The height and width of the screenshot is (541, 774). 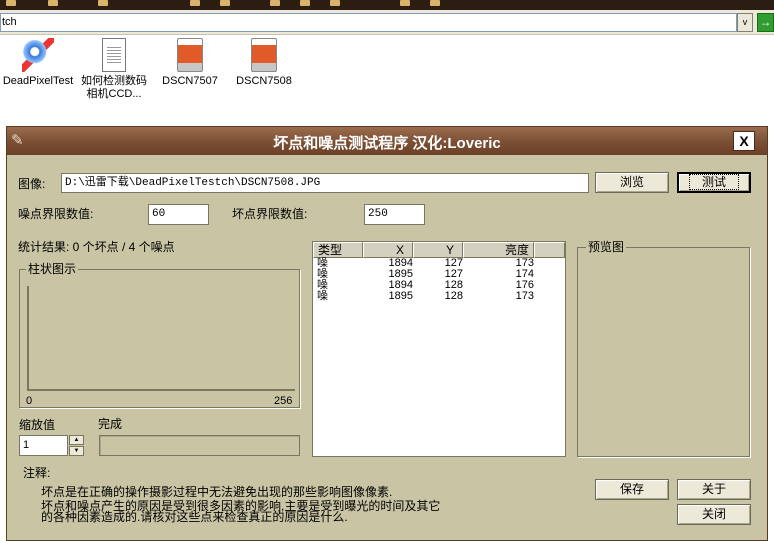 What do you see at coordinates (745, 22) in the screenshot?
I see `address-dropdown-button: v` at bounding box center [745, 22].